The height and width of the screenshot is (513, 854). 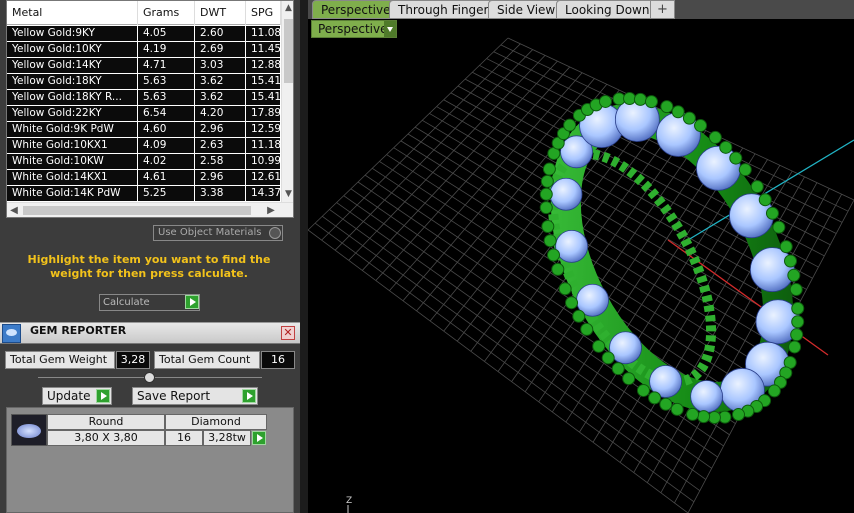 I want to click on dwt-cell: 2.63, so click(x=220, y=145).